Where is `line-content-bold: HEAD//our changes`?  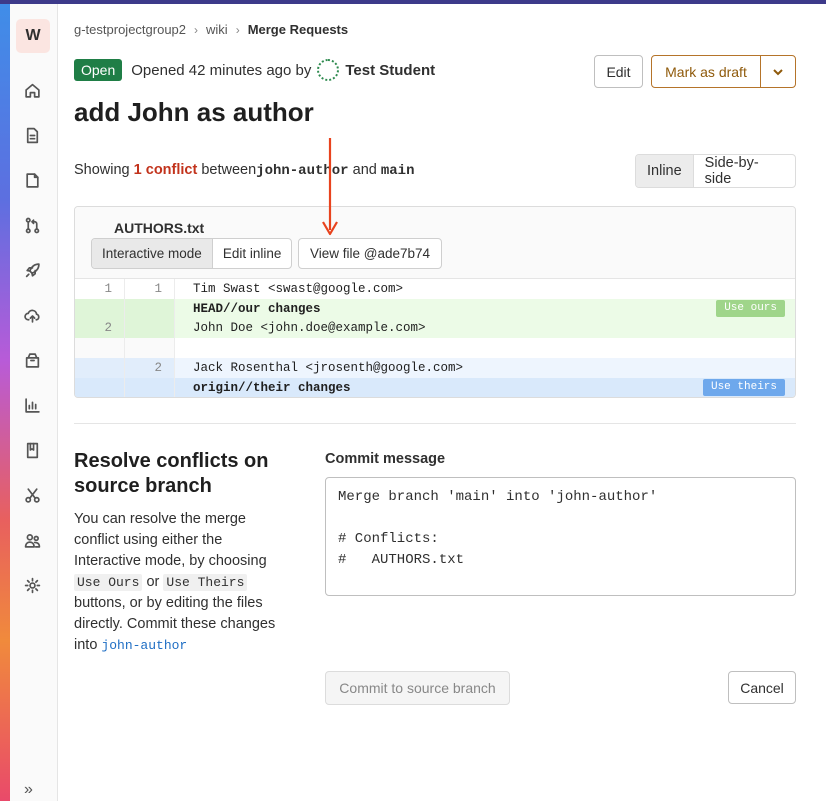 line-content-bold: HEAD//our changes is located at coordinates (248, 309).